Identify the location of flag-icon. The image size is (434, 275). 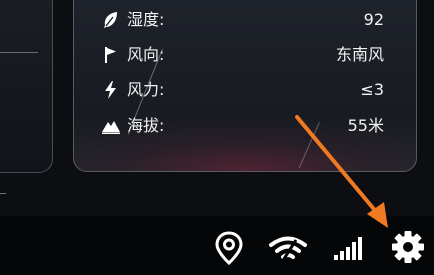
(110, 55).